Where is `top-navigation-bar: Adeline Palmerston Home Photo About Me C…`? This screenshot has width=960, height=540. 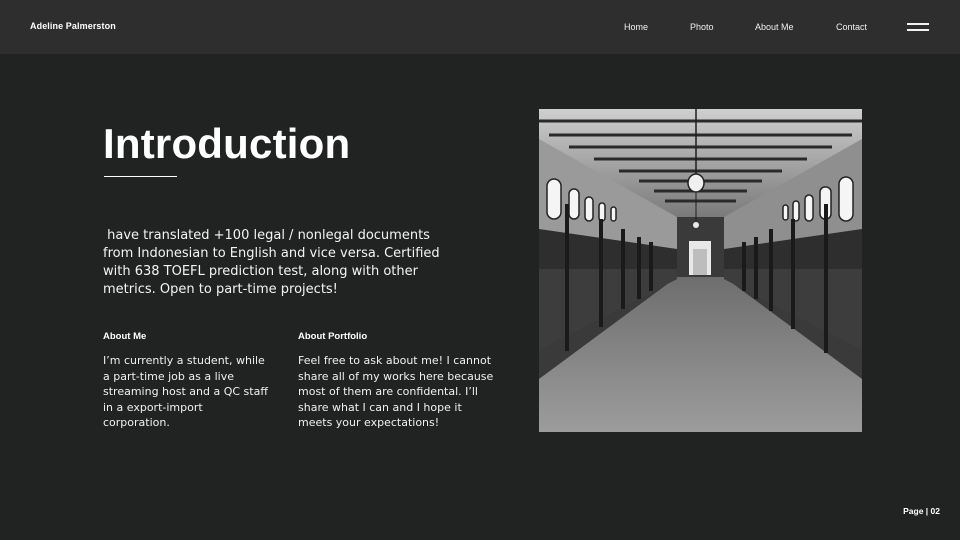 top-navigation-bar: Adeline Palmerston Home Photo About Me C… is located at coordinates (480, 27).